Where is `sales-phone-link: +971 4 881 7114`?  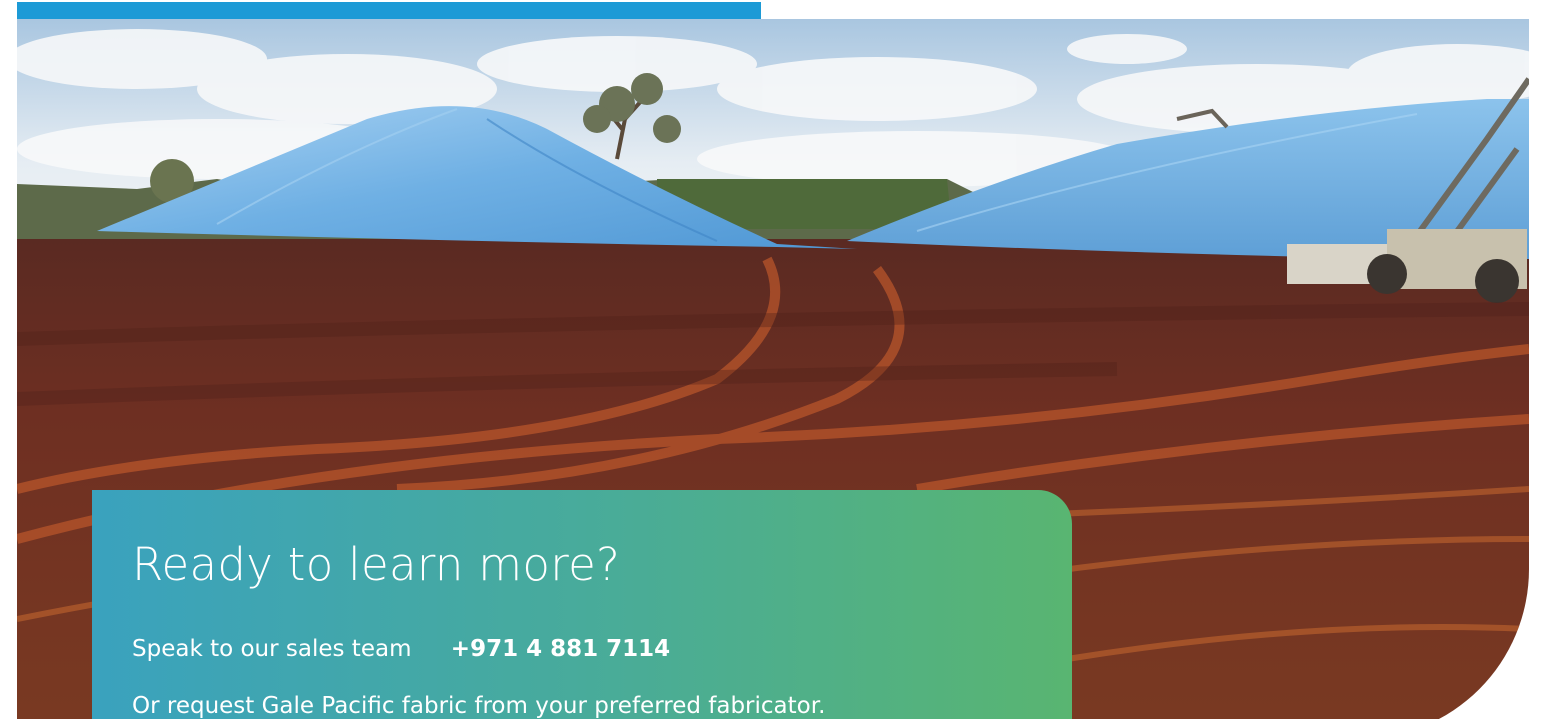 sales-phone-link: +971 4 881 7114 is located at coordinates (560, 649).